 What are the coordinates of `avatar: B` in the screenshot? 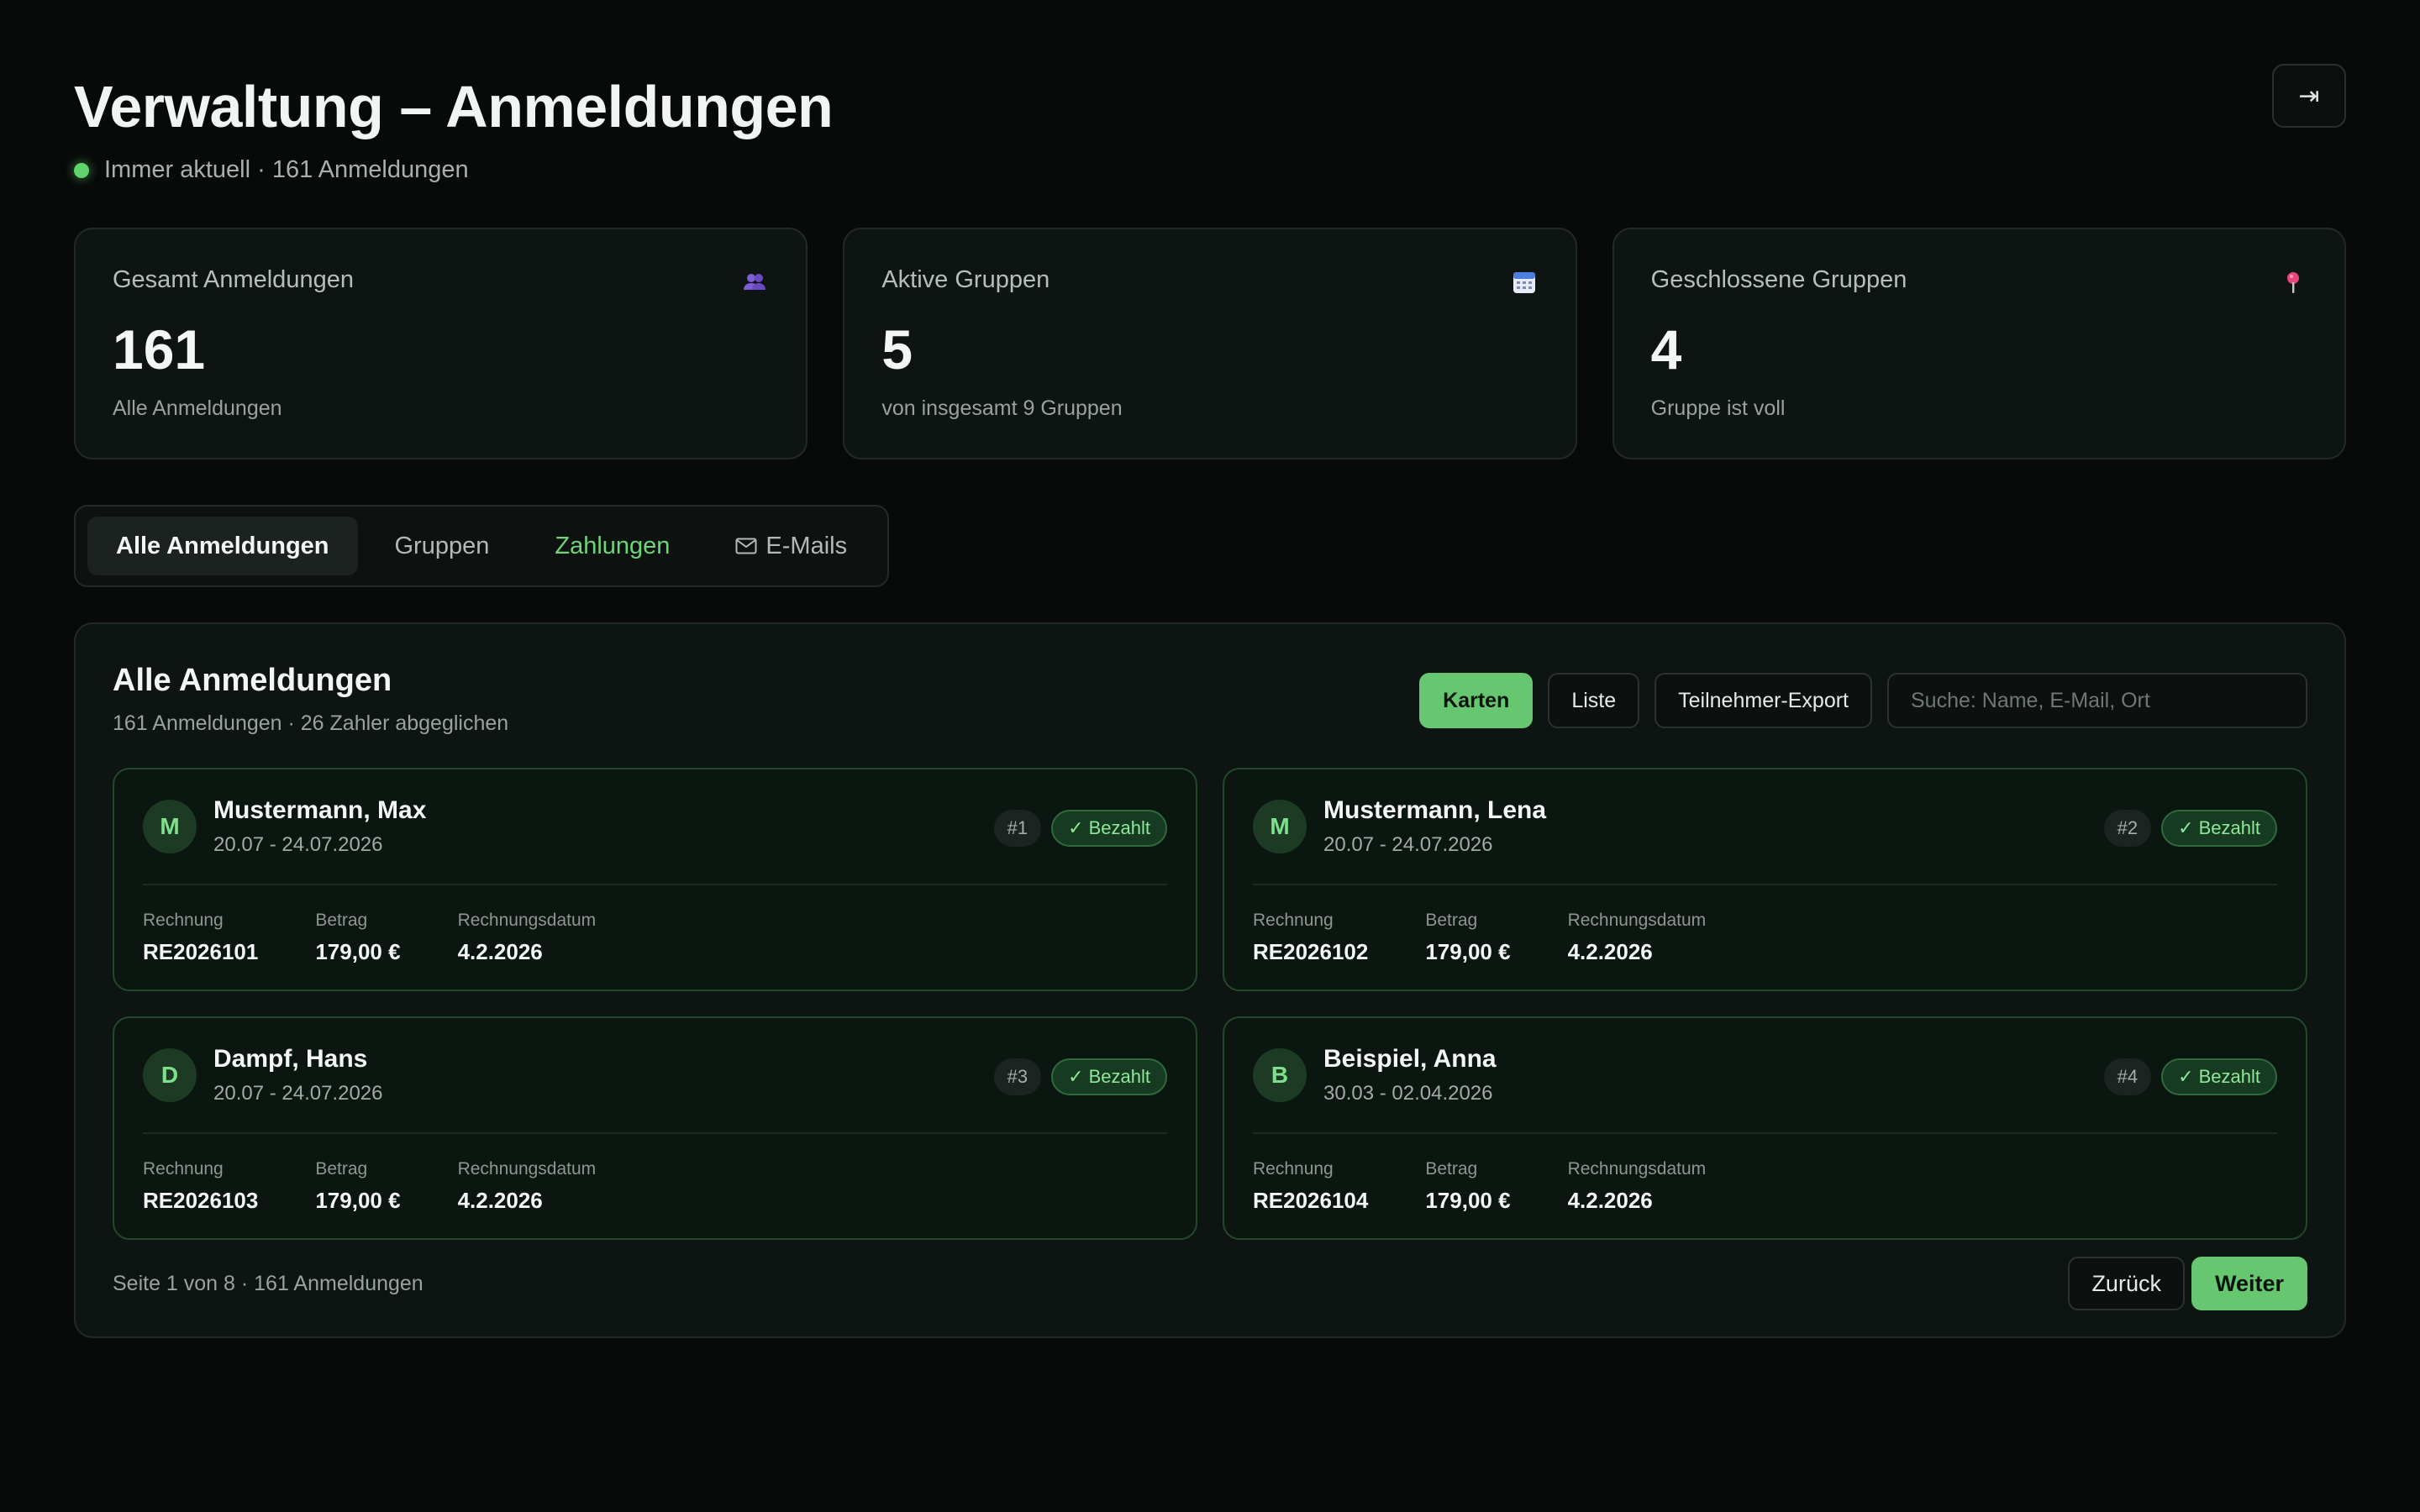 It's located at (1280, 1075).